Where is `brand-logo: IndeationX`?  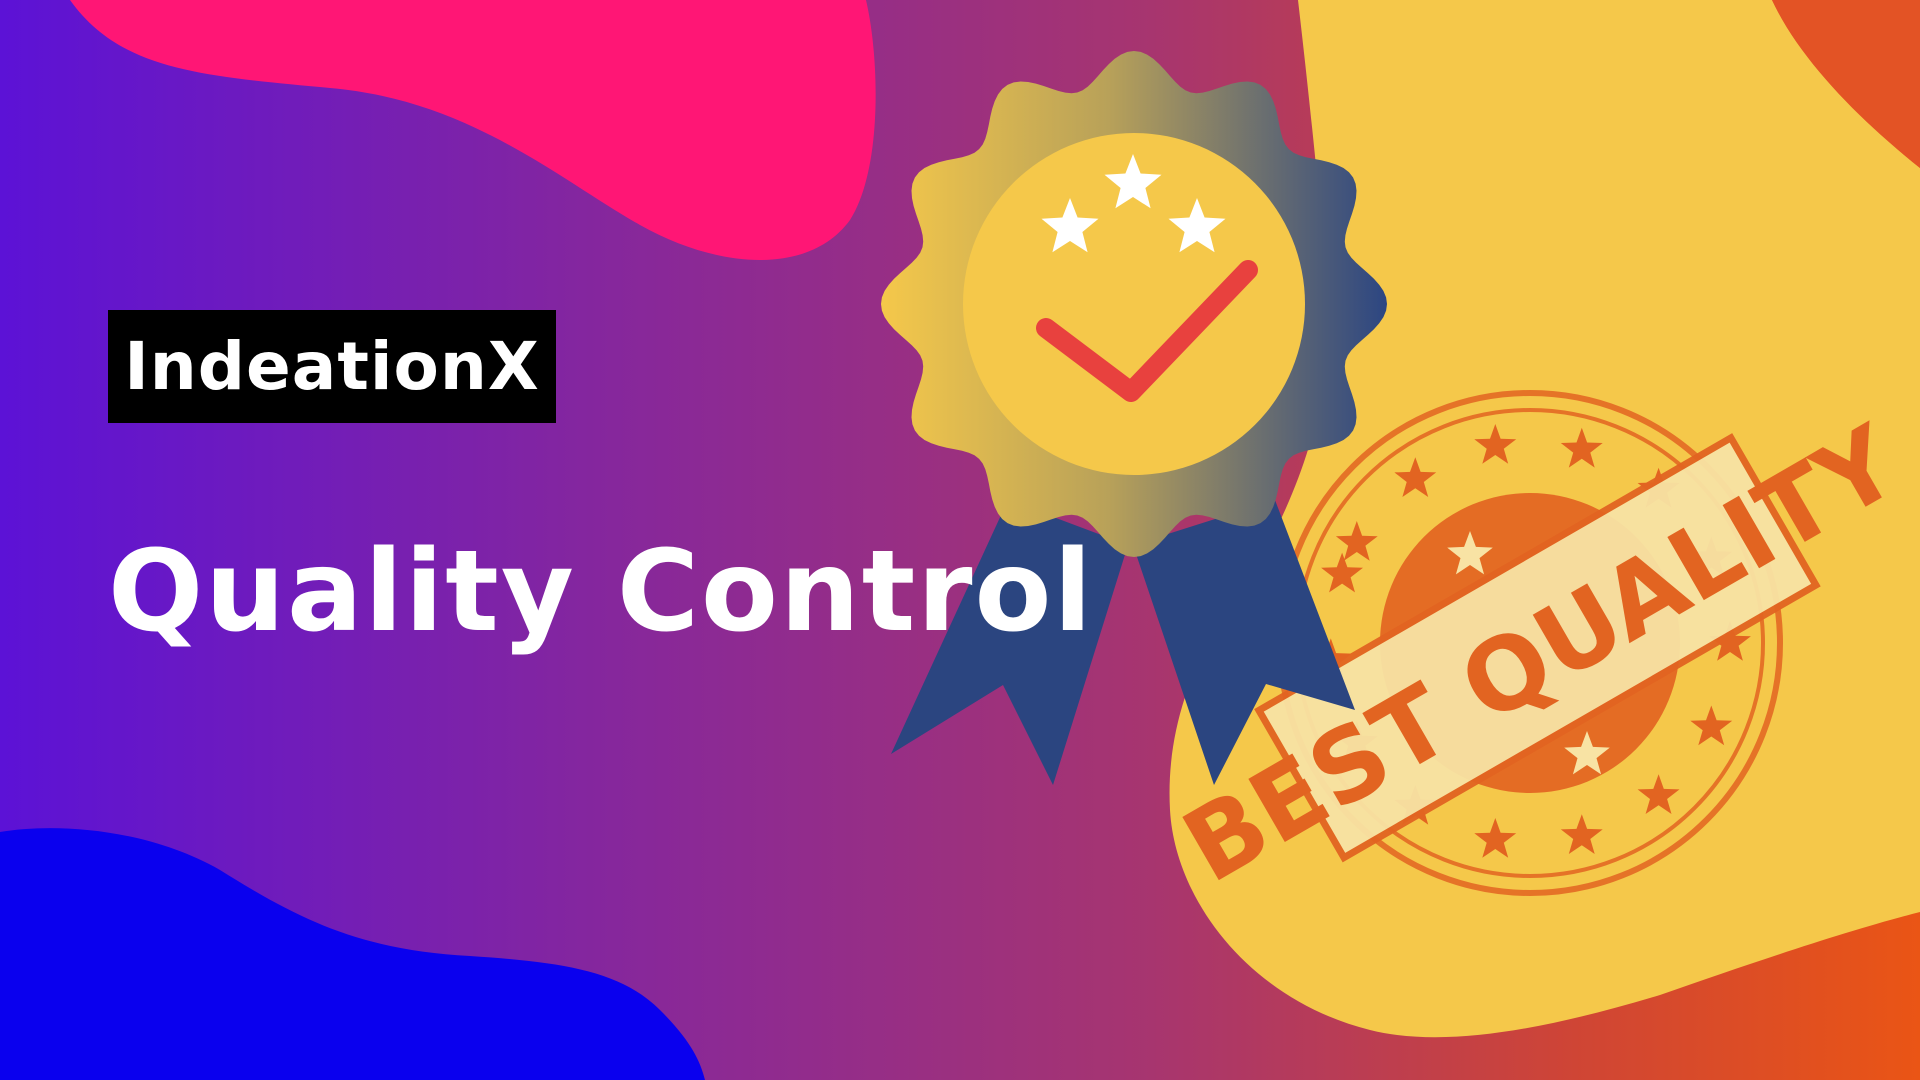 brand-logo: IndeationX is located at coordinates (332, 366).